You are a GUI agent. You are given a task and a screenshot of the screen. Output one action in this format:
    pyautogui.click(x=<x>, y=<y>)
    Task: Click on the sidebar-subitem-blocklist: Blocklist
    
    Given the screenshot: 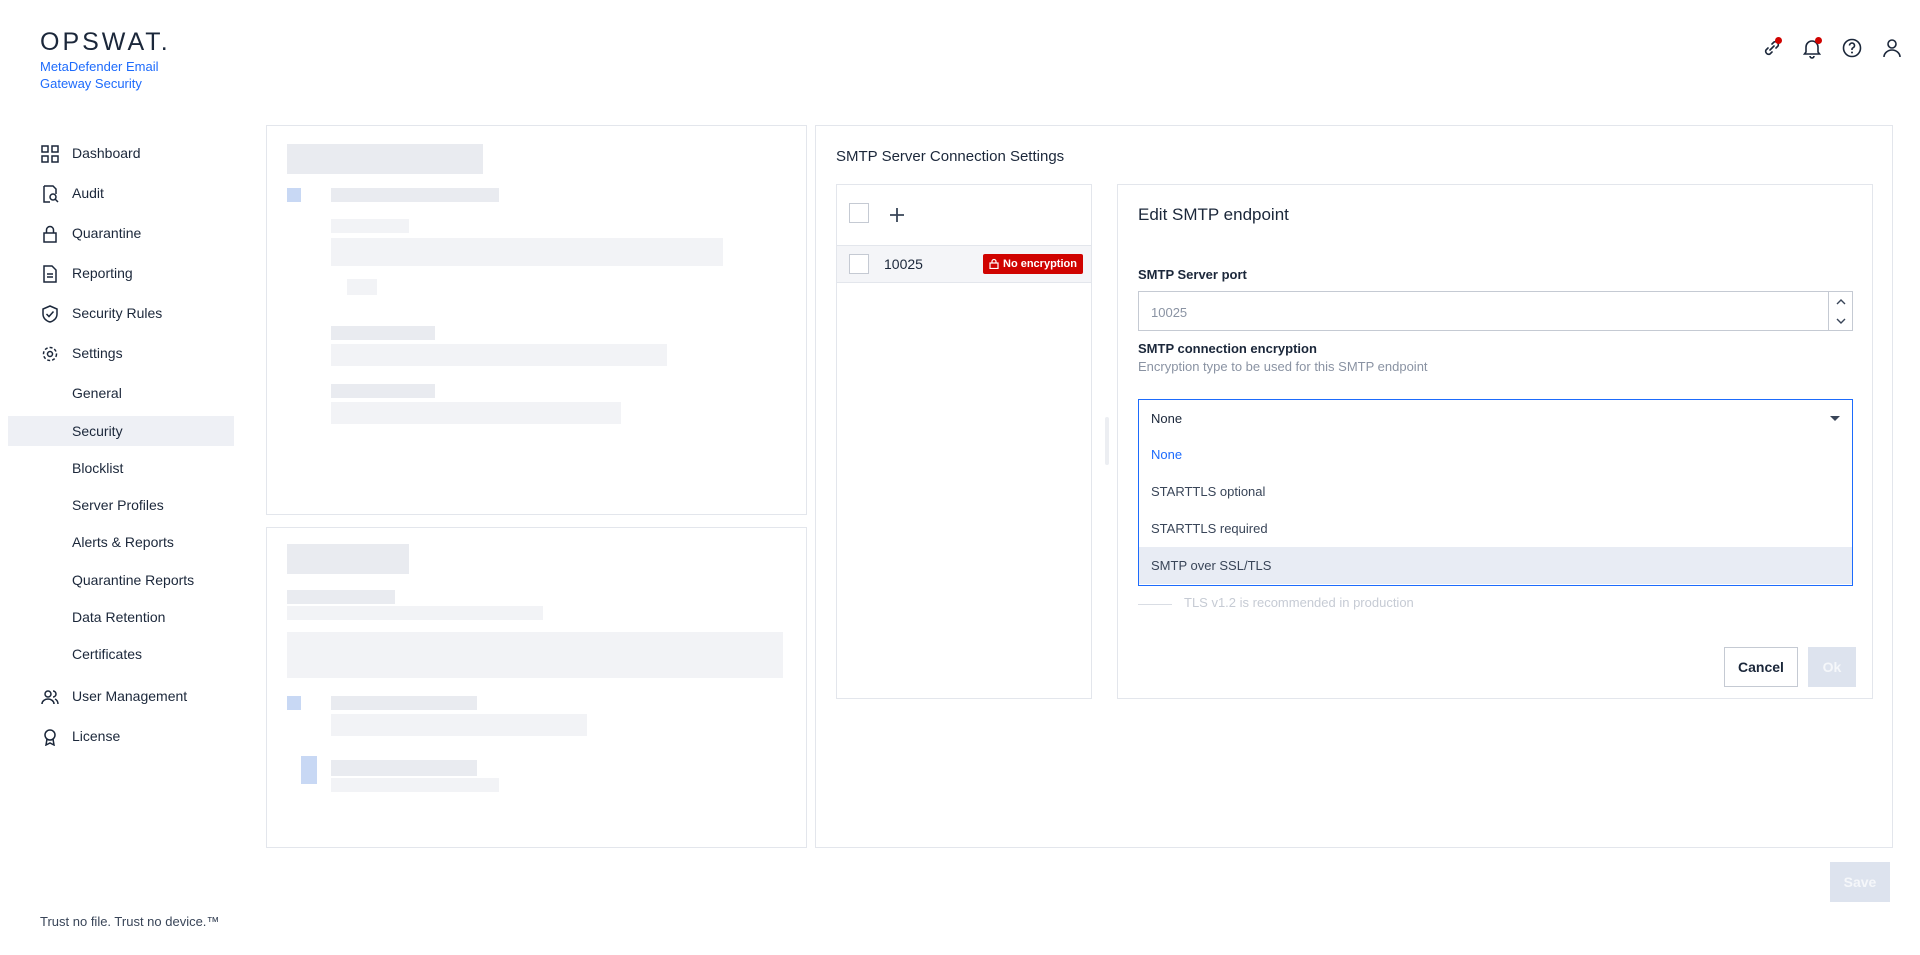 What is the action you would take?
    pyautogui.click(x=121, y=468)
    